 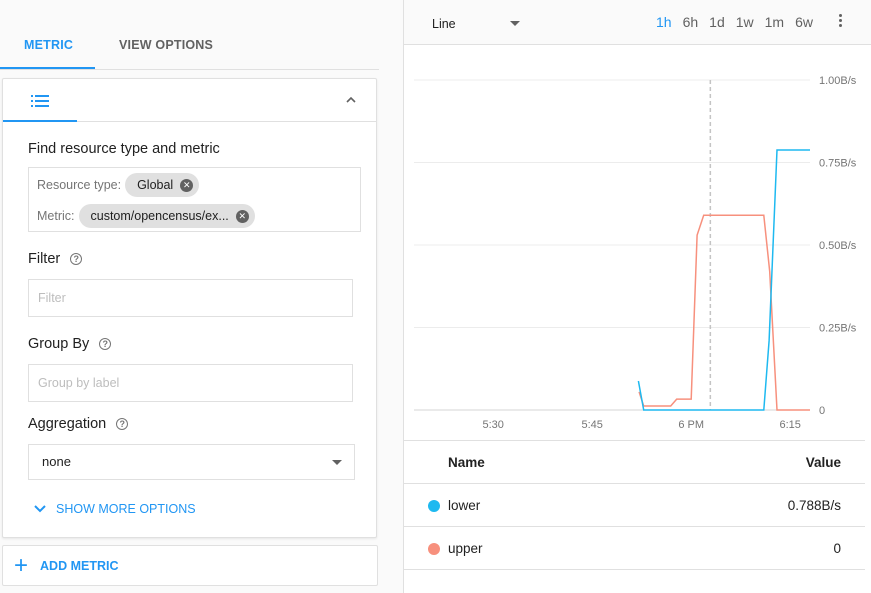 I want to click on show-more-options-label: SHOW MORE OPTIONS, so click(x=126, y=509).